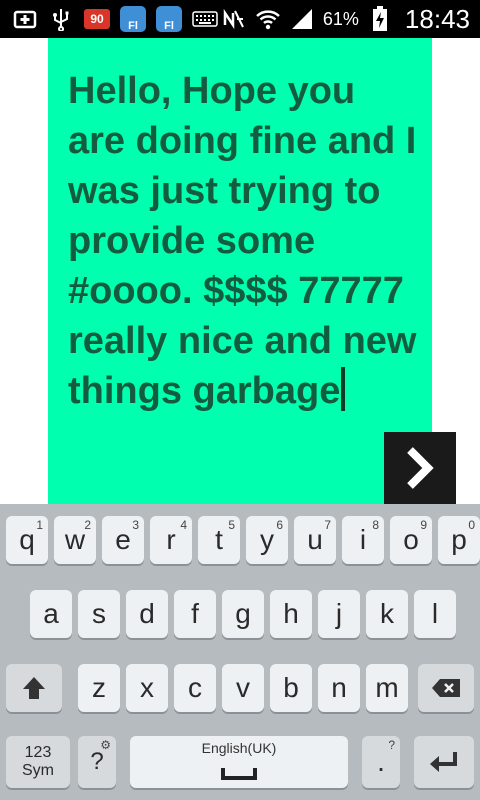  I want to click on settings-hint-icon: ⚙, so click(105, 745).